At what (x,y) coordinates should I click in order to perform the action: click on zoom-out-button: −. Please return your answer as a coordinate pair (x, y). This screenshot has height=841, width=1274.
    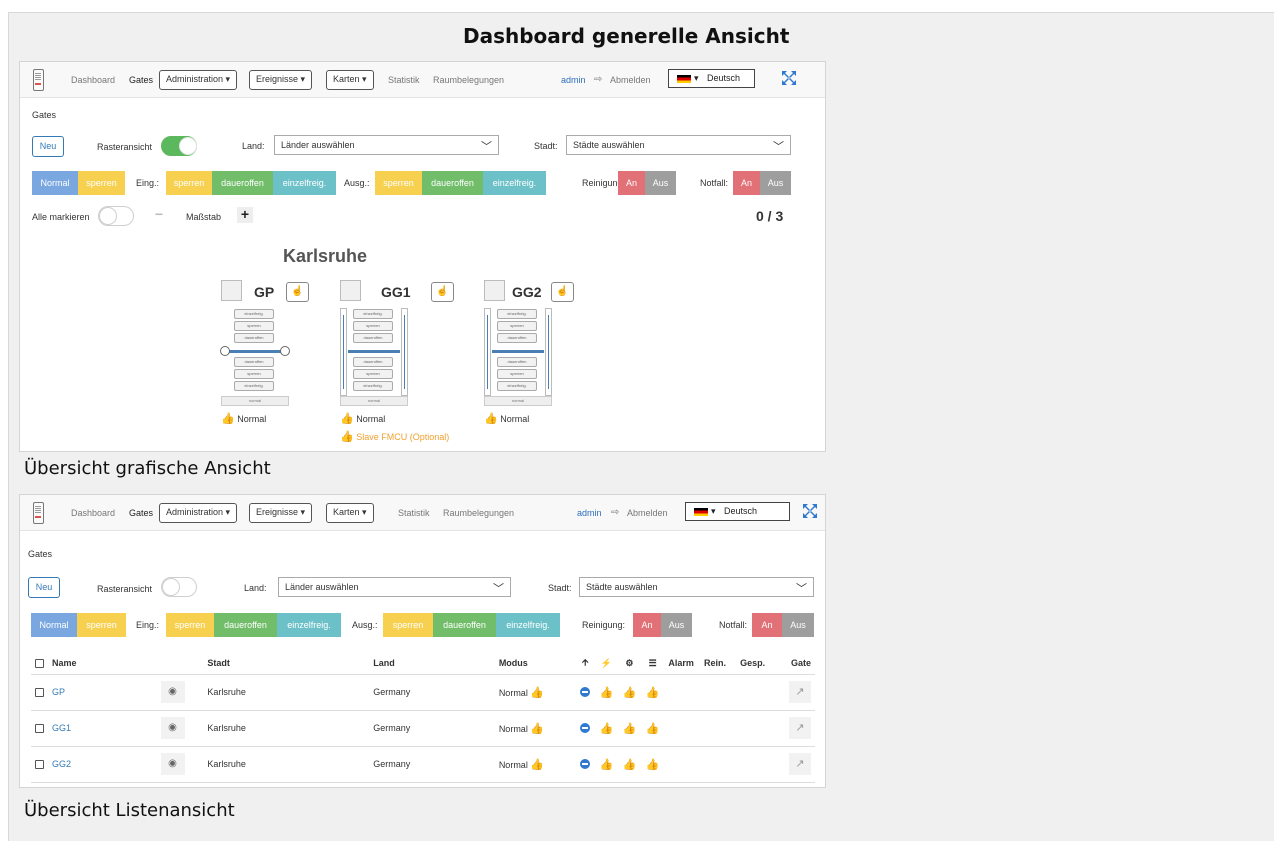
    Looking at the image, I should click on (159, 215).